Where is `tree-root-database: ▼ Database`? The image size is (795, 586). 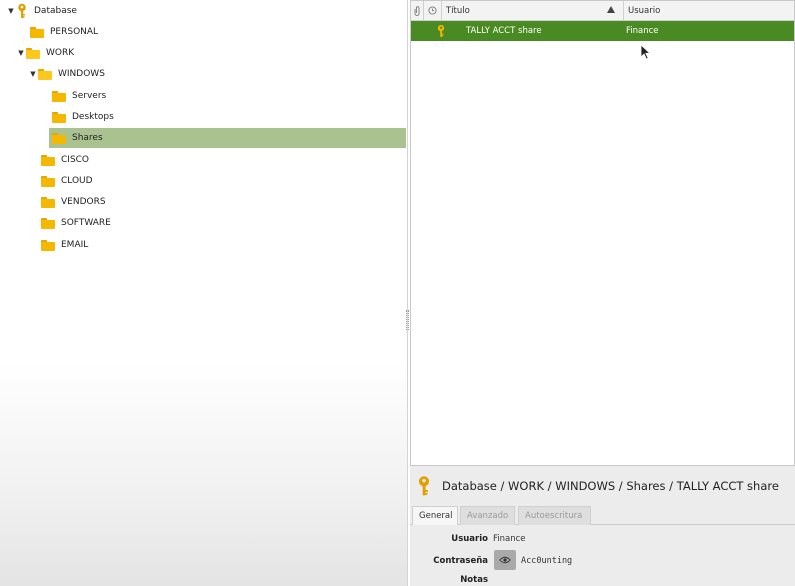
tree-root-database: ▼ Database is located at coordinates (41, 11).